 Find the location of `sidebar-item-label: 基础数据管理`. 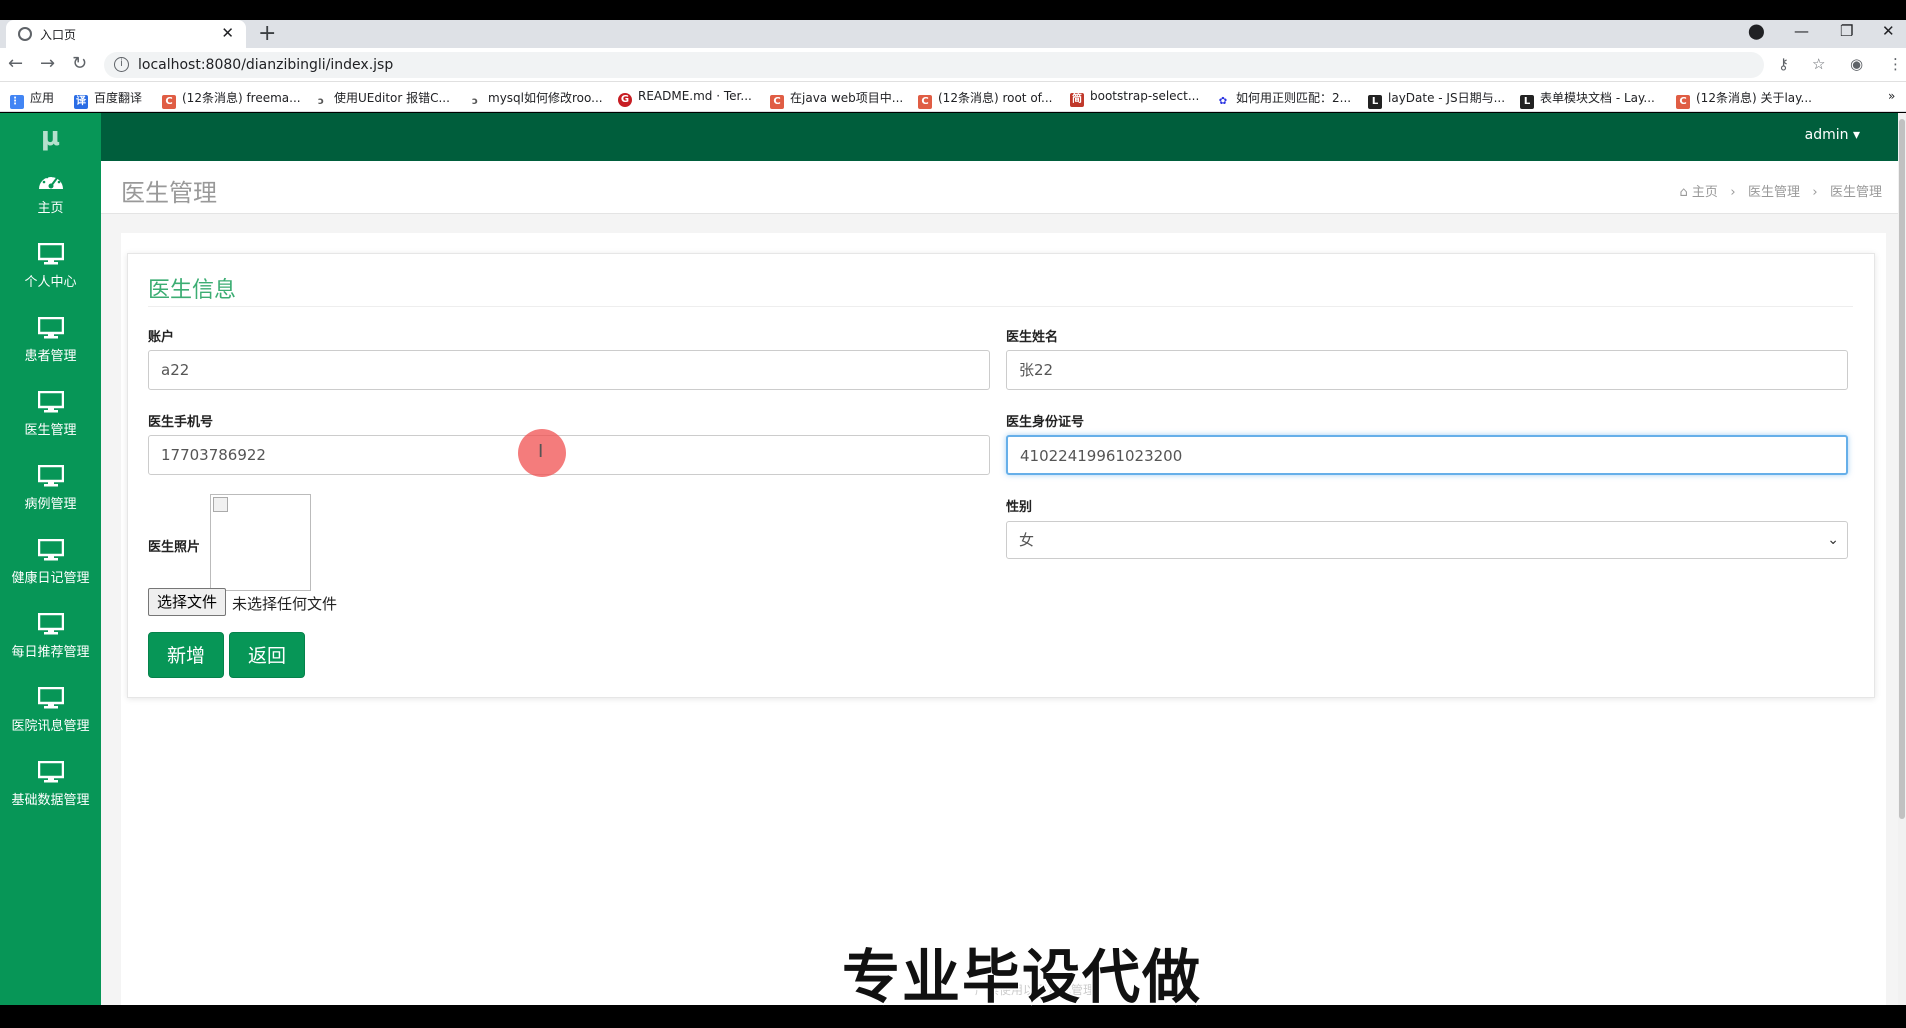

sidebar-item-label: 基础数据管理 is located at coordinates (50, 800).